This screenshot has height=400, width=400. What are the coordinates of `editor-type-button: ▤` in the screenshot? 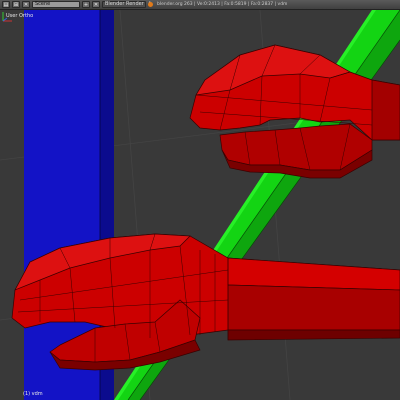 It's located at (6, 4).